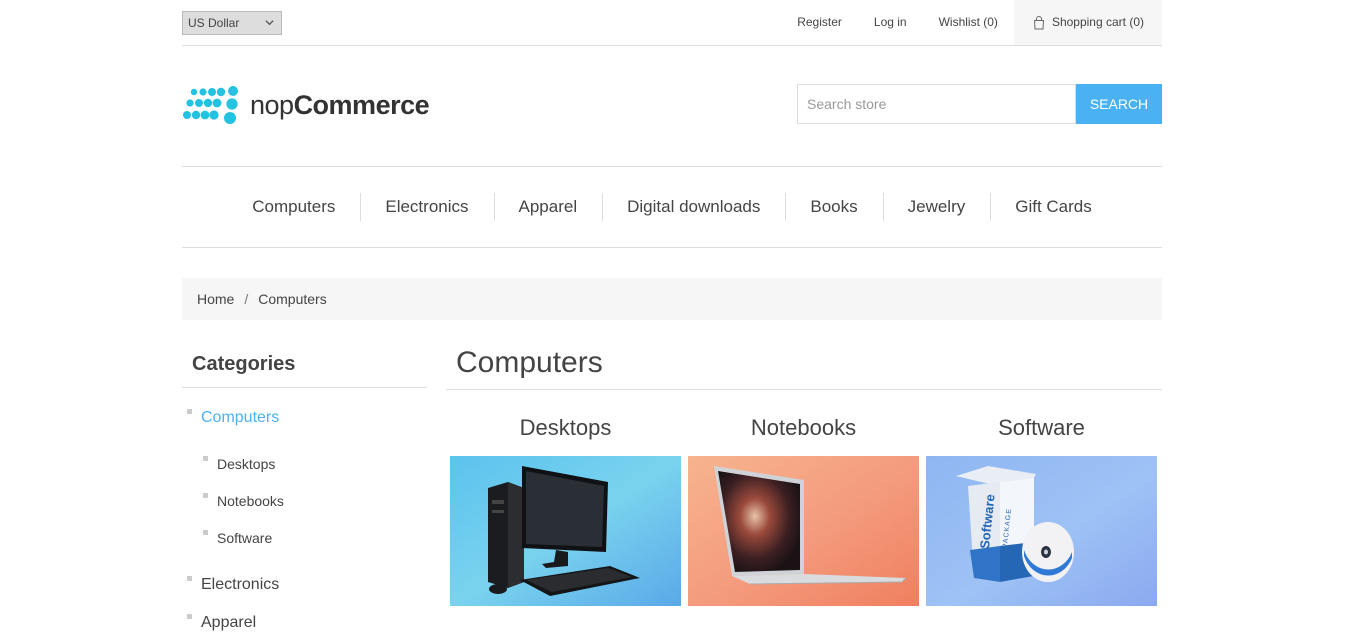 The image size is (1360, 643). What do you see at coordinates (304, 501) in the screenshot?
I see `subcategory-item-notebooks: Notebooks` at bounding box center [304, 501].